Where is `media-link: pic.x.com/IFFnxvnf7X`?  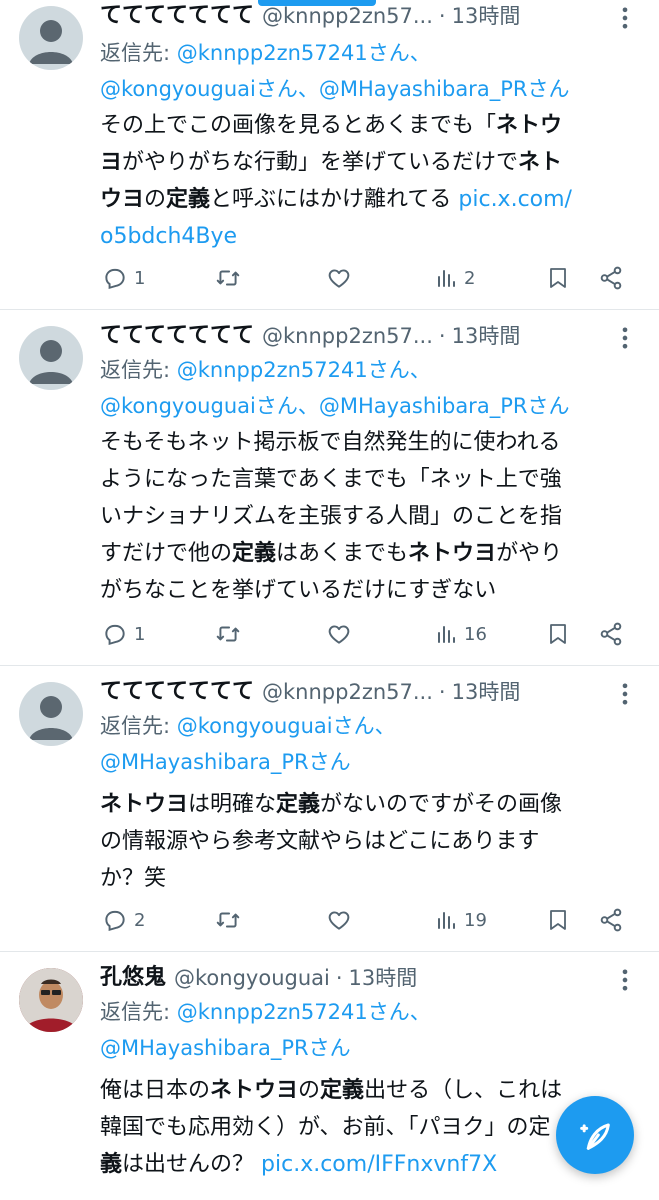 media-link: pic.x.com/IFFnxvnf7X is located at coordinates (379, 1164).